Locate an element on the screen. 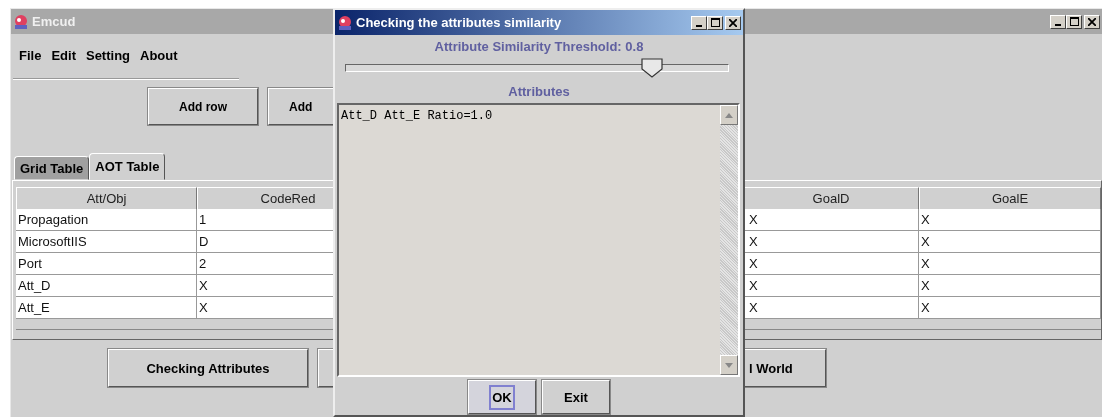 This screenshot has width=1104, height=417. maximize-button is located at coordinates (715, 22).